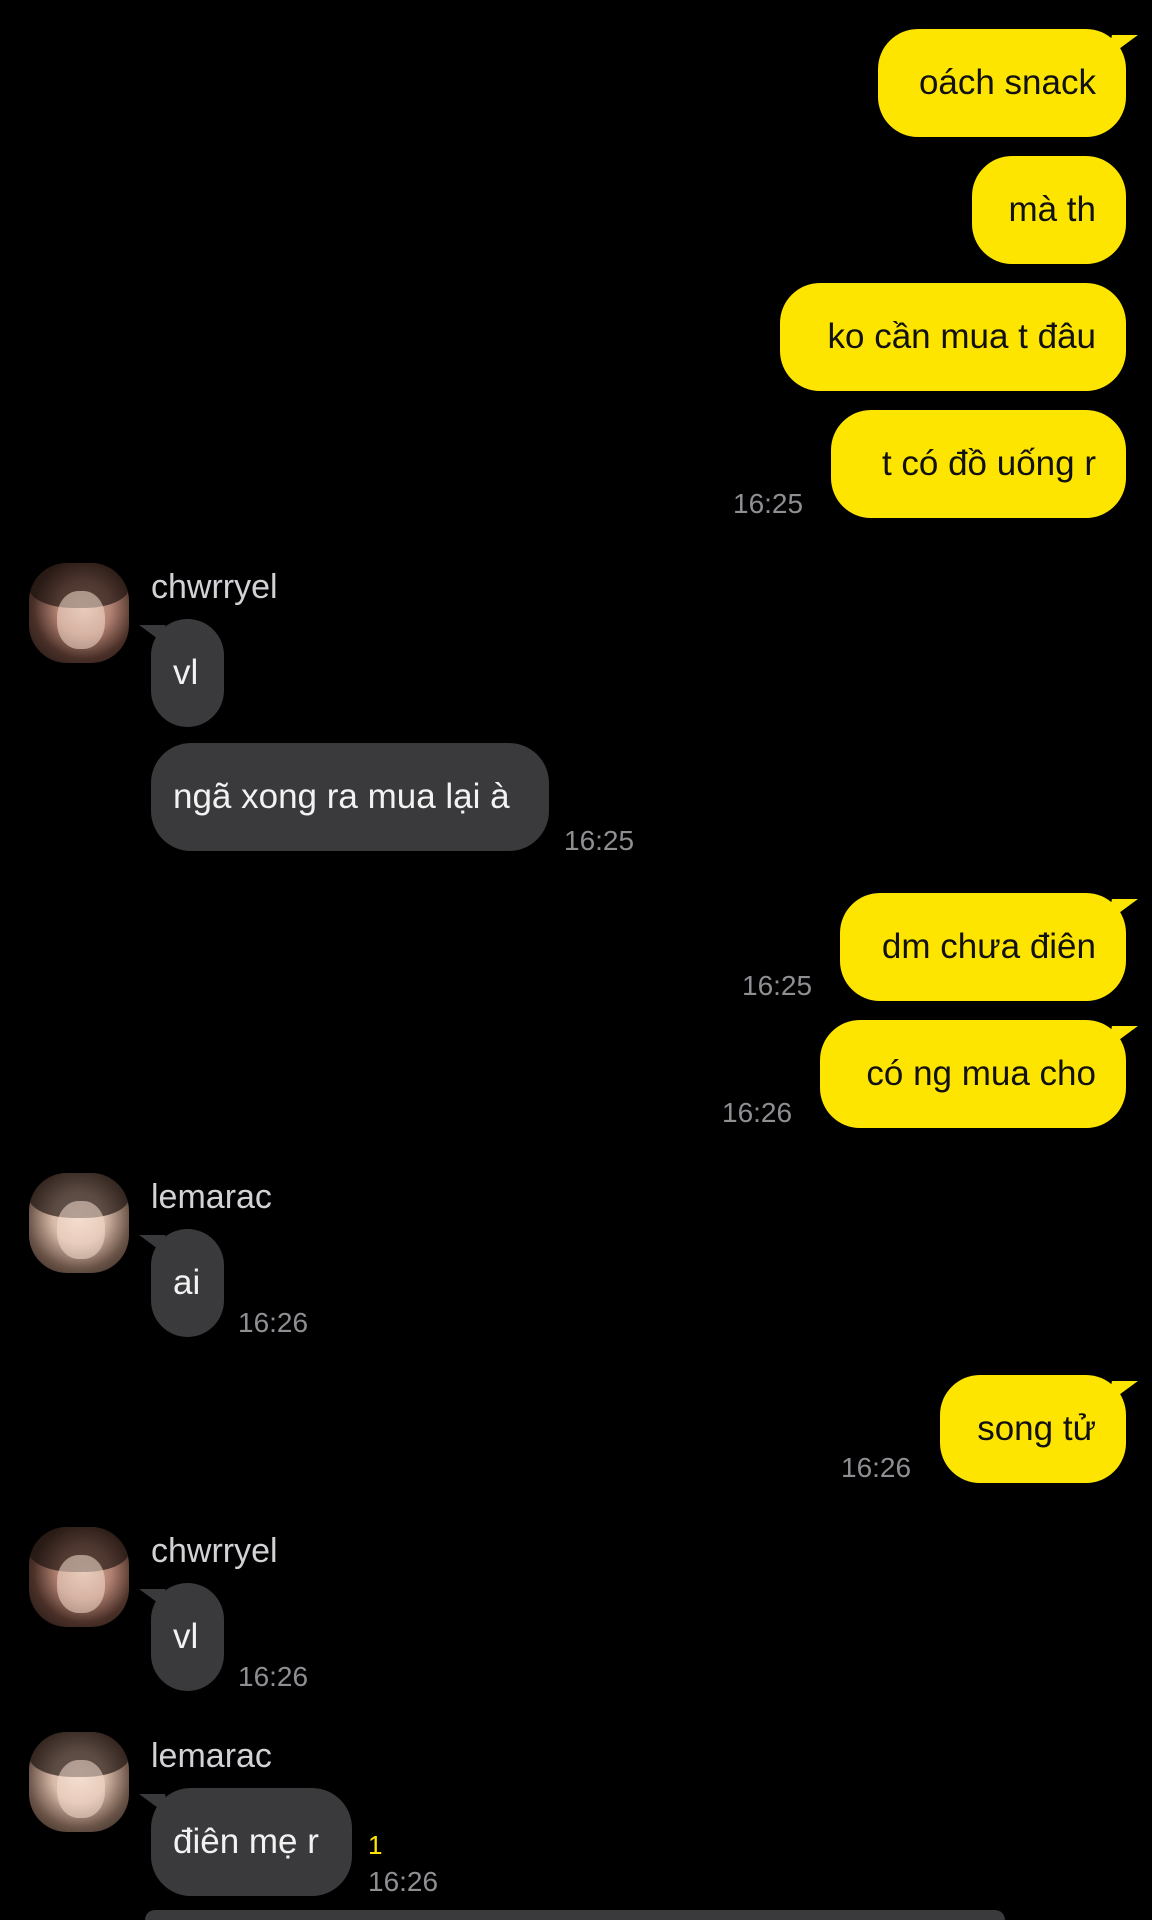 Image resolution: width=1152 pixels, height=1920 pixels. What do you see at coordinates (1036, 1428) in the screenshot?
I see `message-text: song tử` at bounding box center [1036, 1428].